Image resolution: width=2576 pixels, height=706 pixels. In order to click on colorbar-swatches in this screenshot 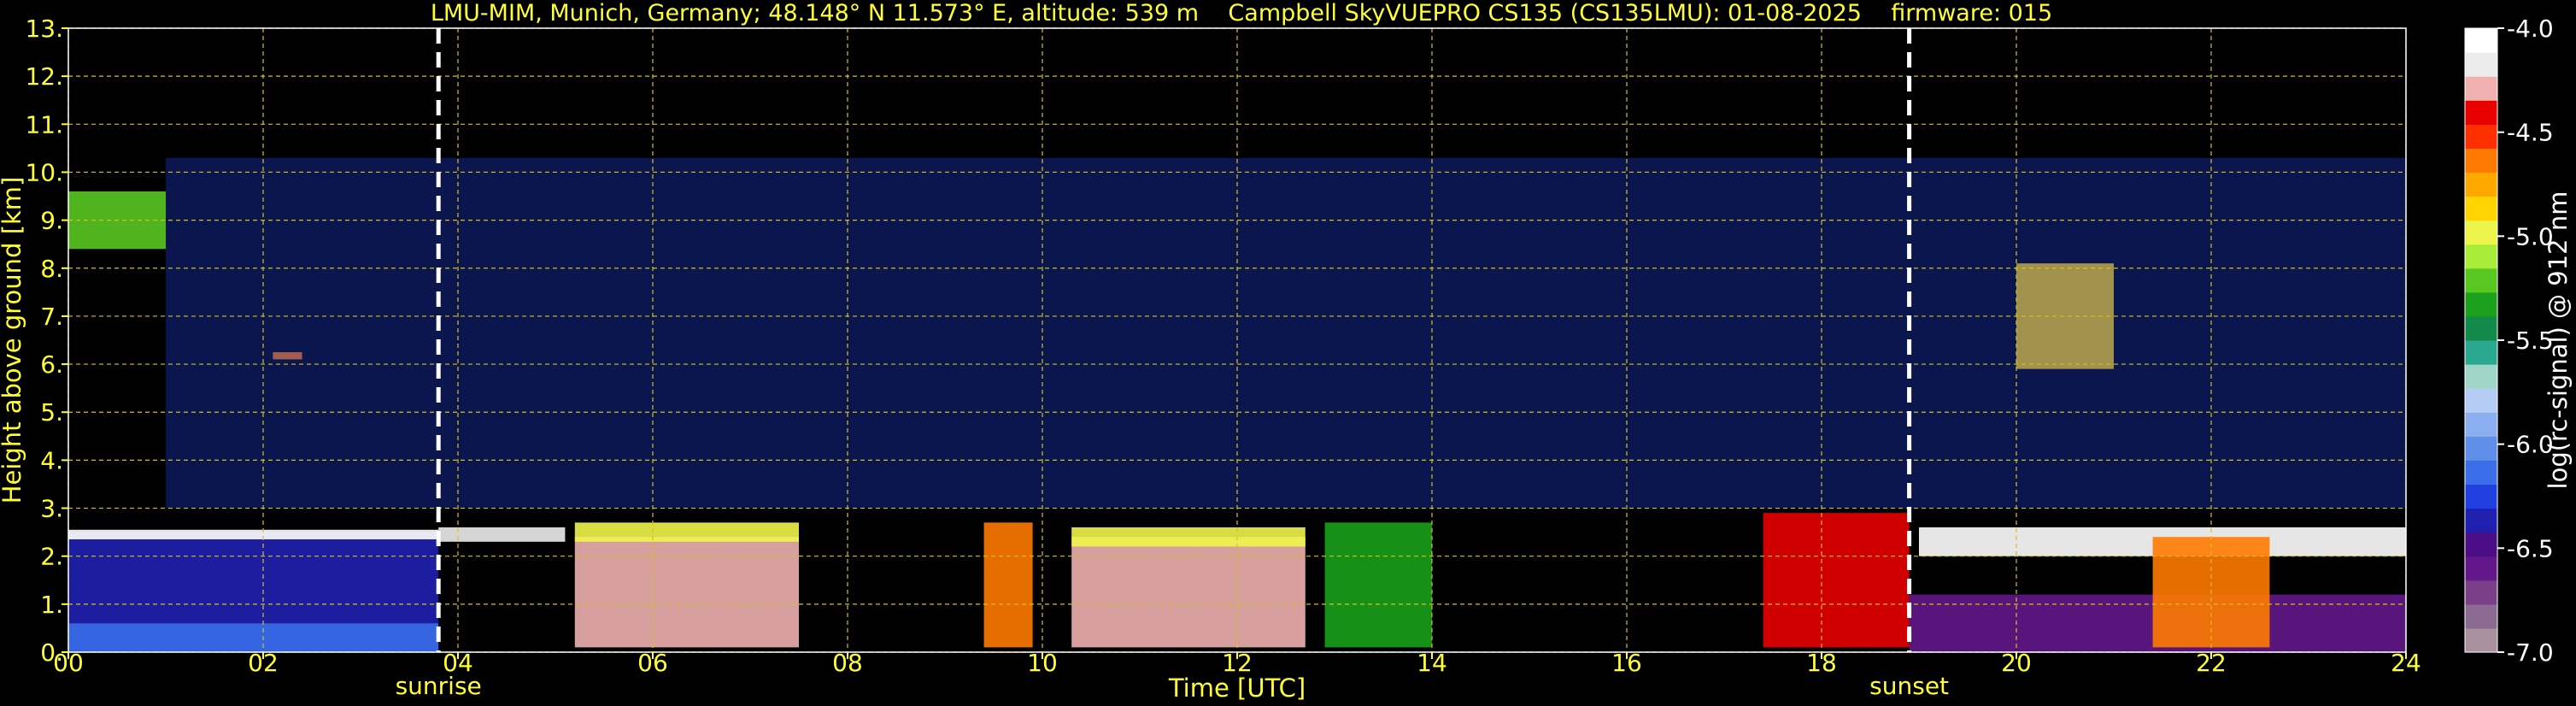, I will do `click(2481, 340)`.